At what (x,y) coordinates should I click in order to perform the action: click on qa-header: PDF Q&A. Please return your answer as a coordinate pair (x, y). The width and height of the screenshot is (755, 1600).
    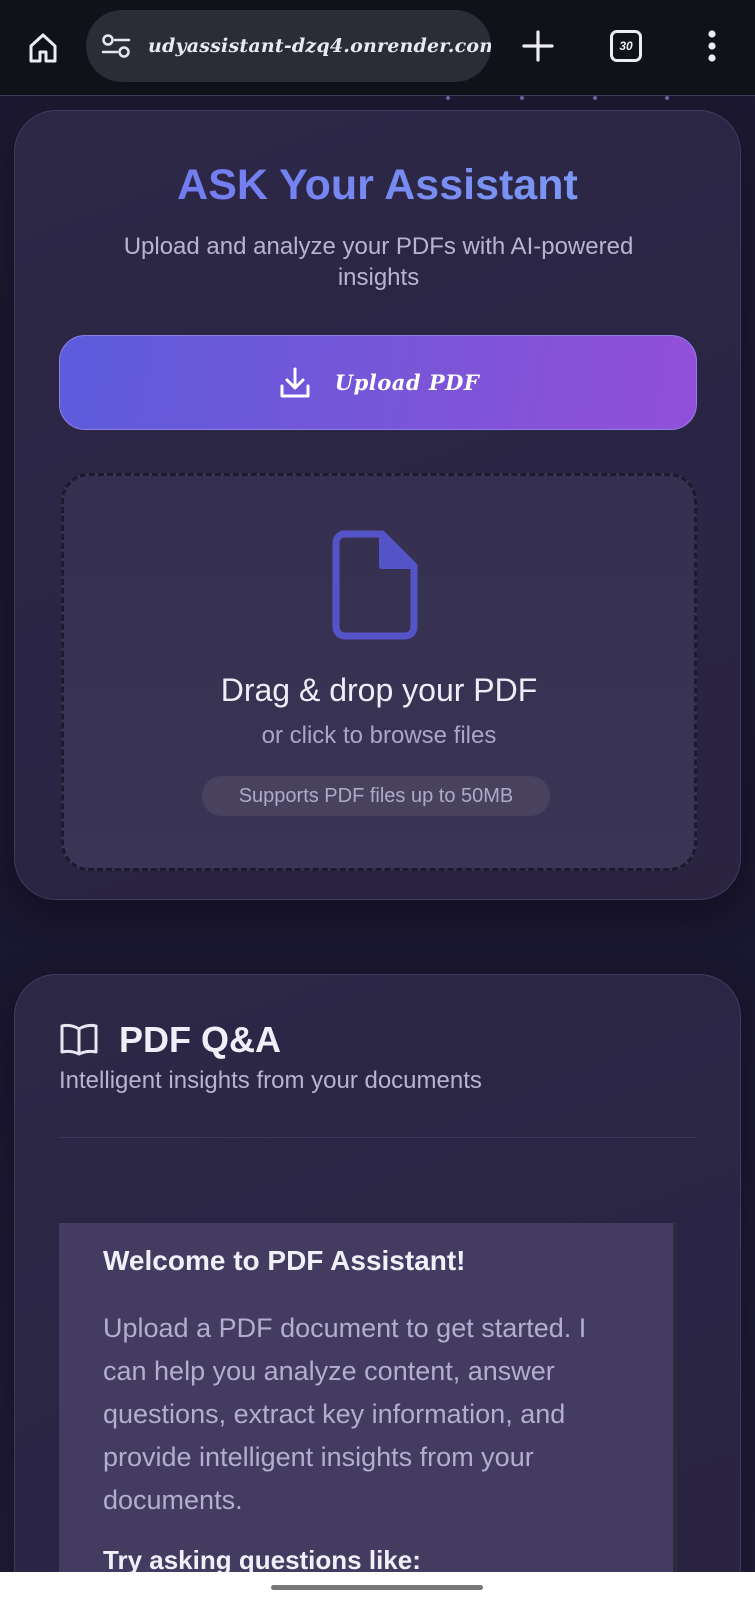
    Looking at the image, I should click on (170, 1040).